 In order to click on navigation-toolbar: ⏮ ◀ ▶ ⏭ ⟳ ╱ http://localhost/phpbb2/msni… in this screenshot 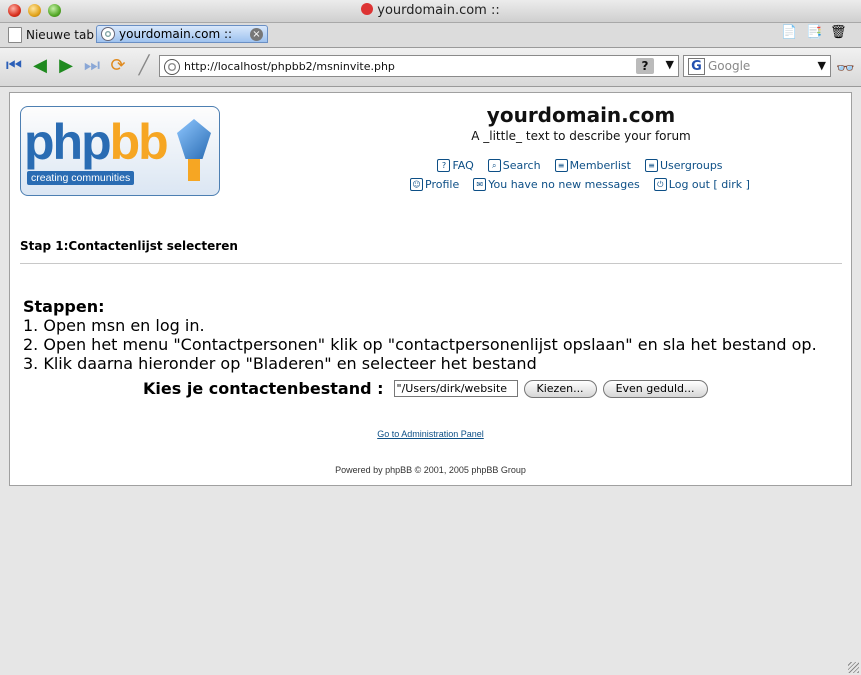, I will do `click(430, 67)`.